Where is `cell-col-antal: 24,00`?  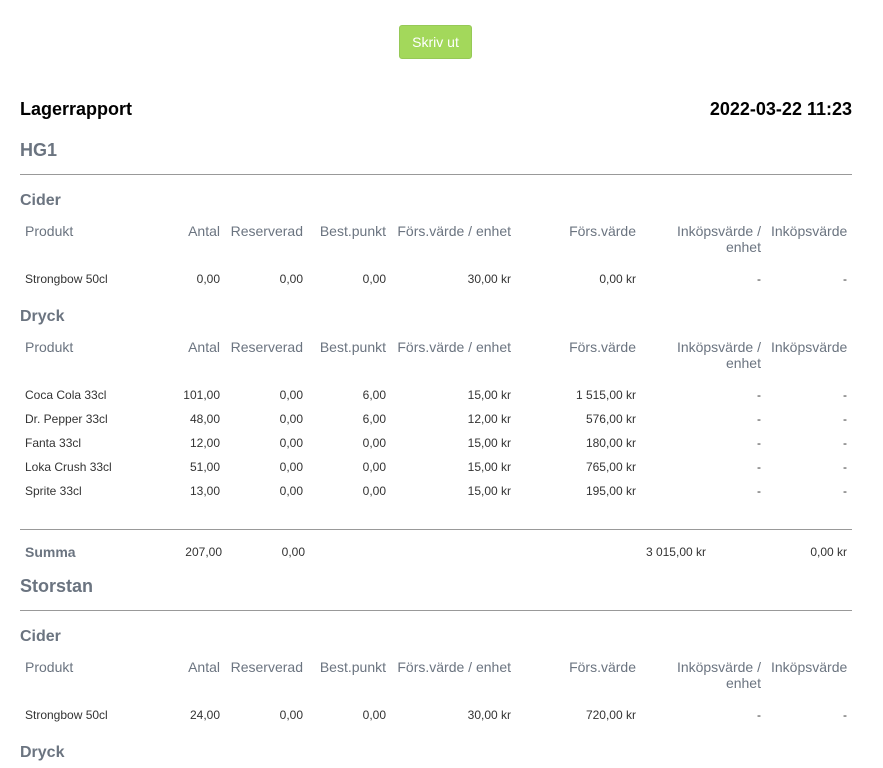 cell-col-antal: 24,00 is located at coordinates (204, 715).